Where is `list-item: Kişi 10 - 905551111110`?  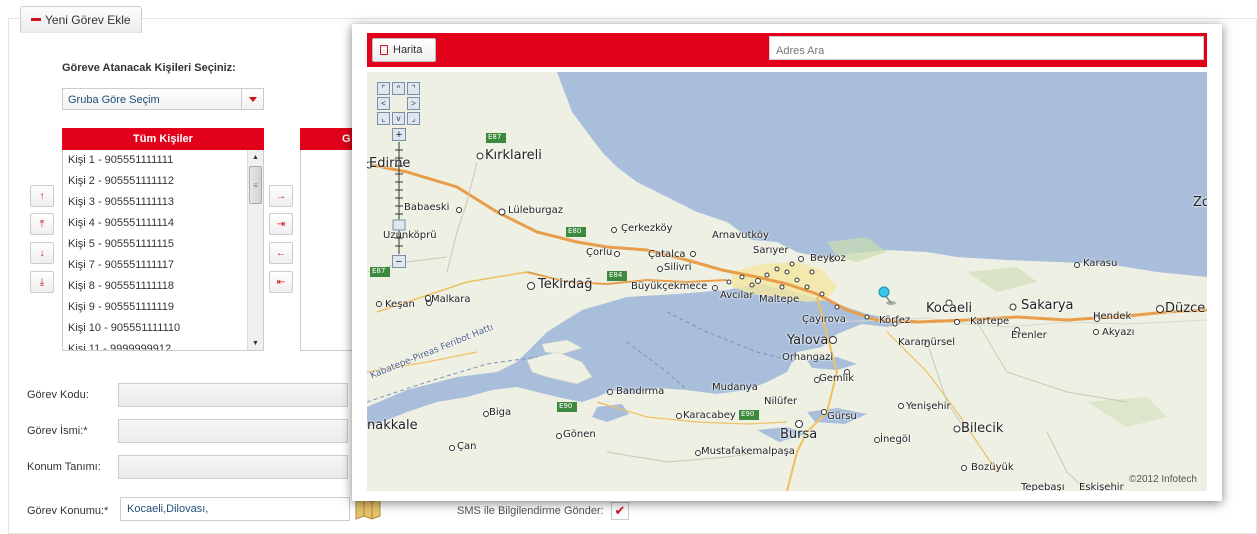
list-item: Kişi 10 - 905551111110 is located at coordinates (163, 328).